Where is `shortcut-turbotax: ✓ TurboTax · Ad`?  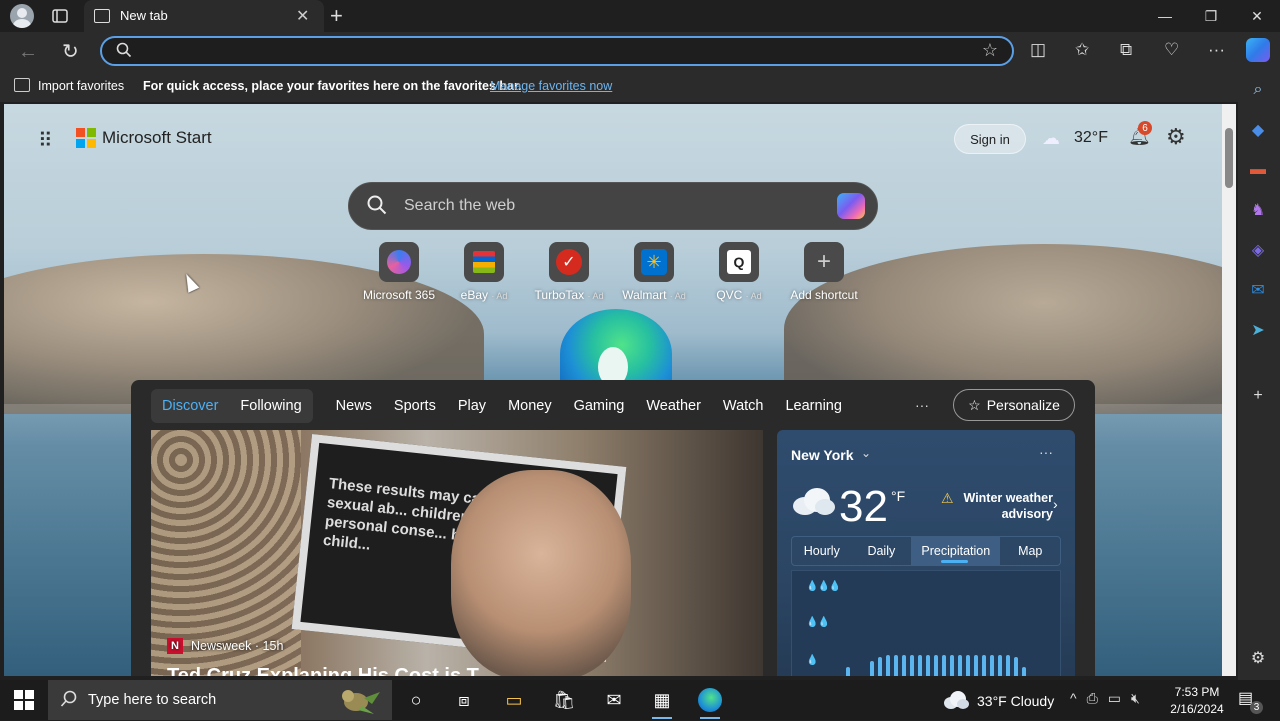
shortcut-turbotax: ✓ TurboTax · Ad is located at coordinates (569, 274).